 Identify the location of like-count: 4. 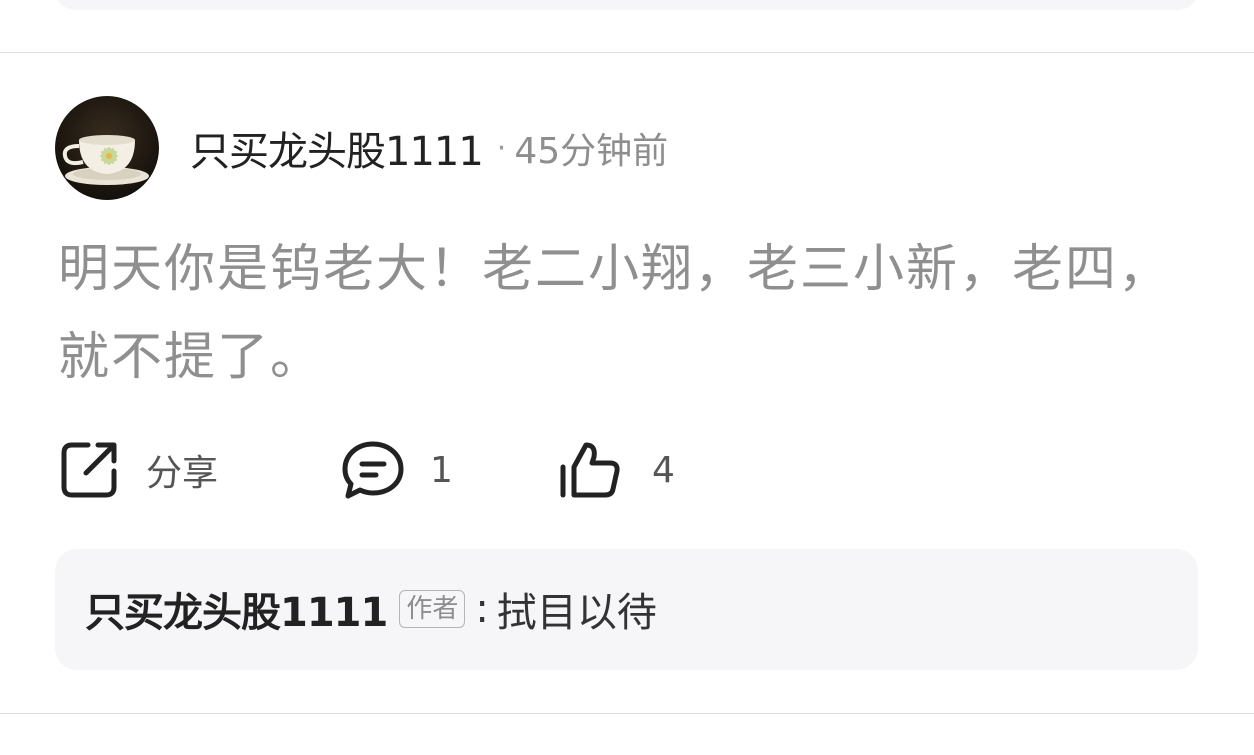
(663, 470).